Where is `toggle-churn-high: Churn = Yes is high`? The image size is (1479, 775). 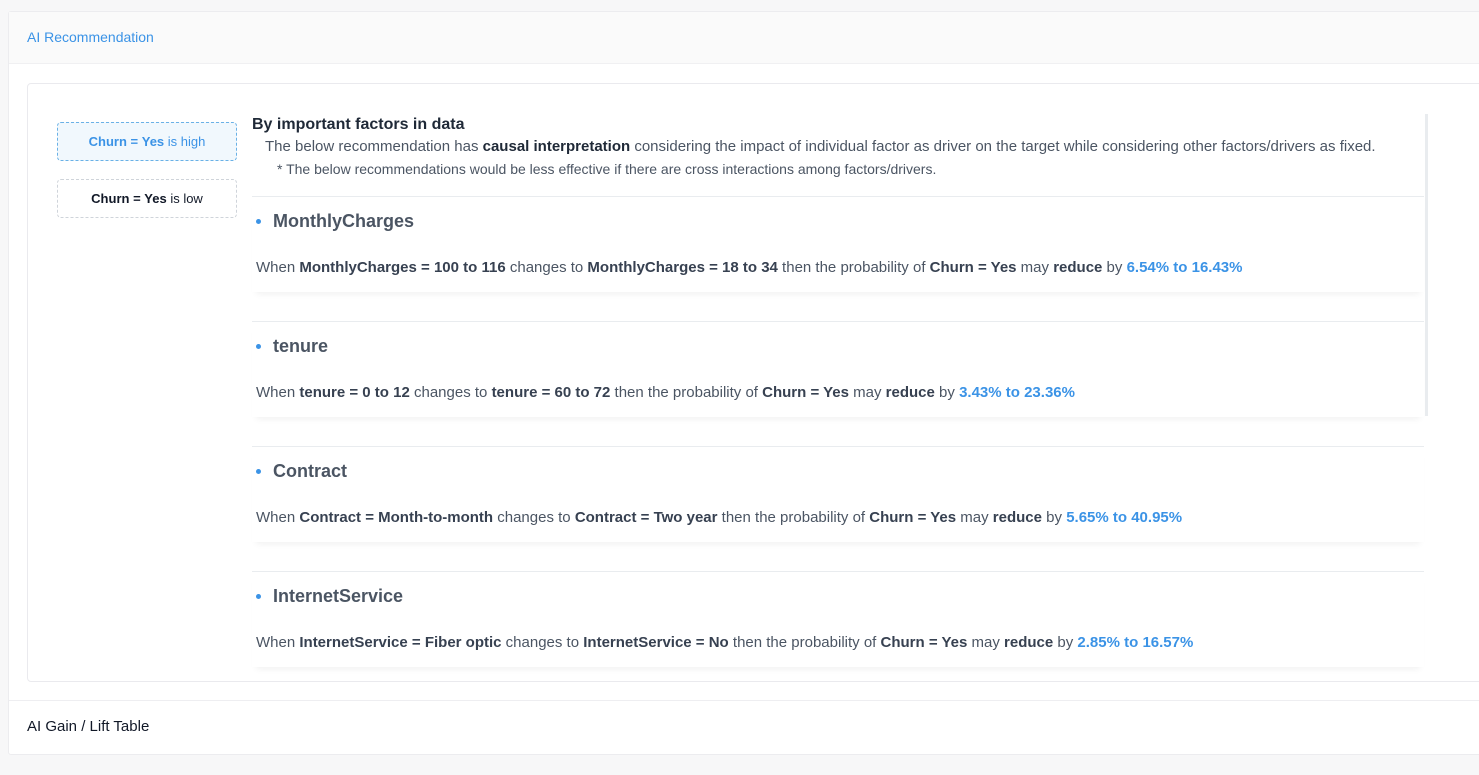
toggle-churn-high: Churn = Yes is high is located at coordinates (147, 141).